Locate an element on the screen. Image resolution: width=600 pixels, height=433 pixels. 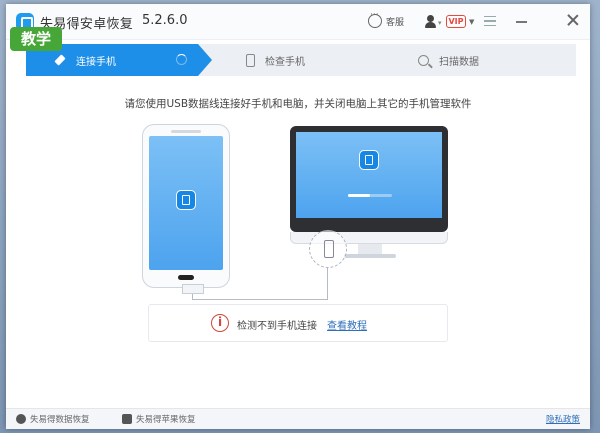
connection-status-box: i 检测不到手机连接 查看教程 is located at coordinates (298, 323).